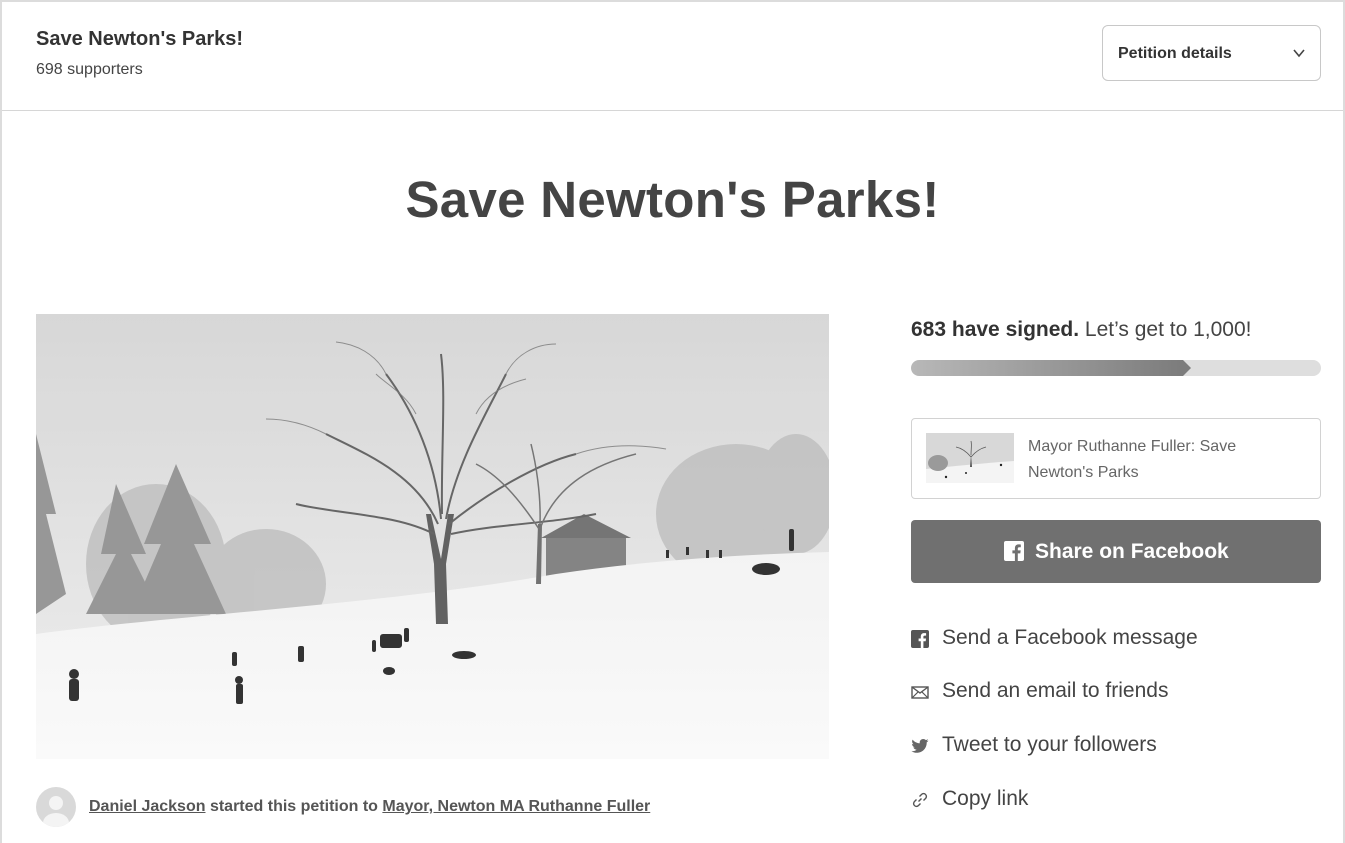  Describe the element at coordinates (1132, 551) in the screenshot. I see `share-on-facebook-label: Share on Facebook` at that location.